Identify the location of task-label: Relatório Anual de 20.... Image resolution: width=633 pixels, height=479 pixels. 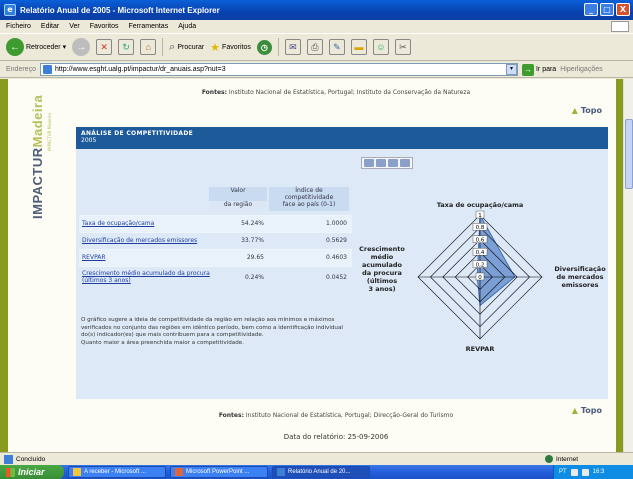
(319, 472).